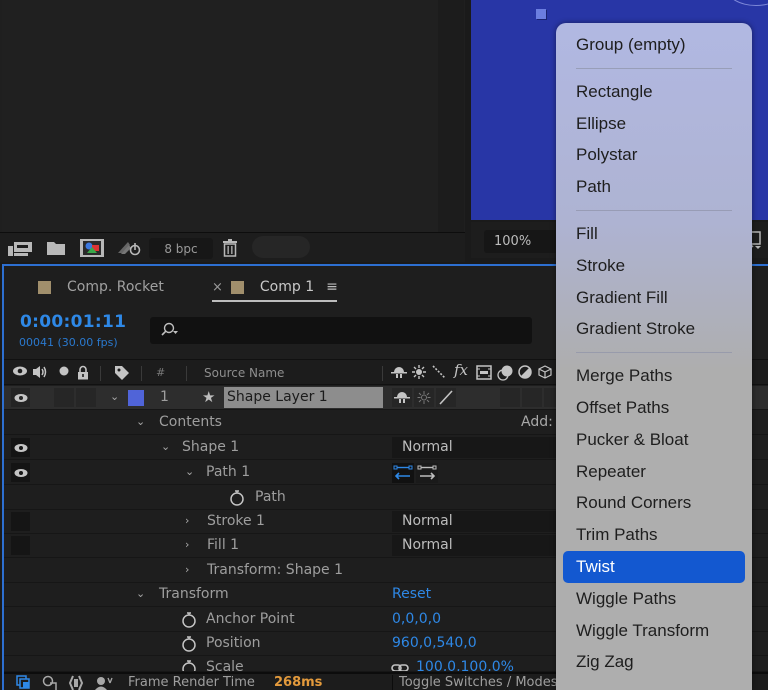 The width and height of the screenshot is (768, 690). I want to click on shy-switch, so click(402, 397).